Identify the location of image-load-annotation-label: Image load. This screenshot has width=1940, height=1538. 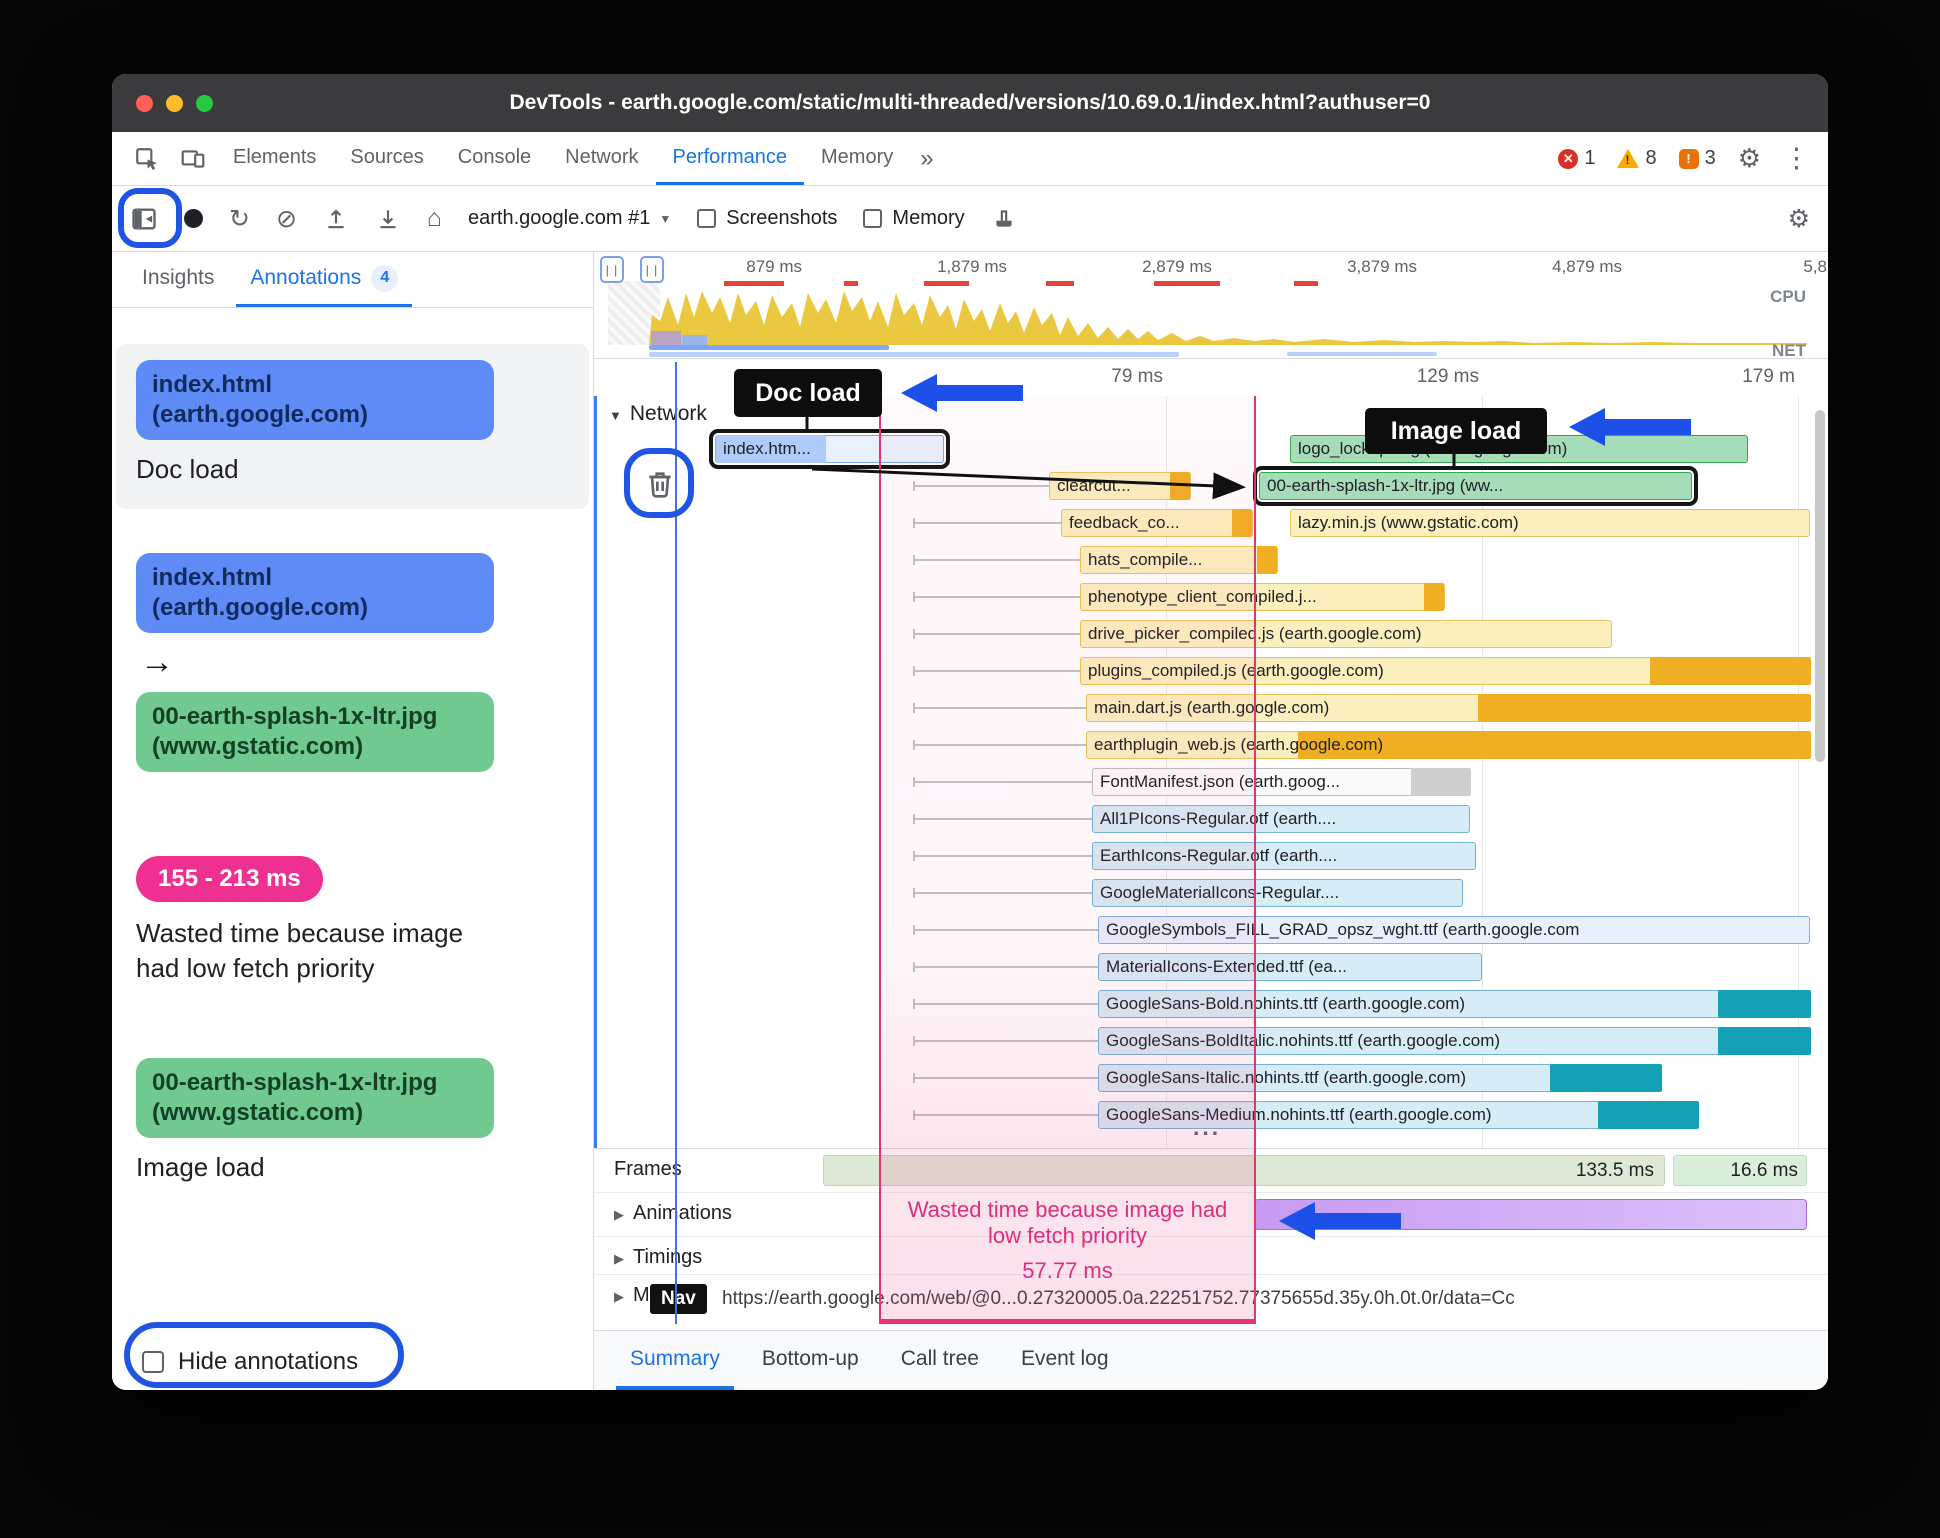
(1456, 431).